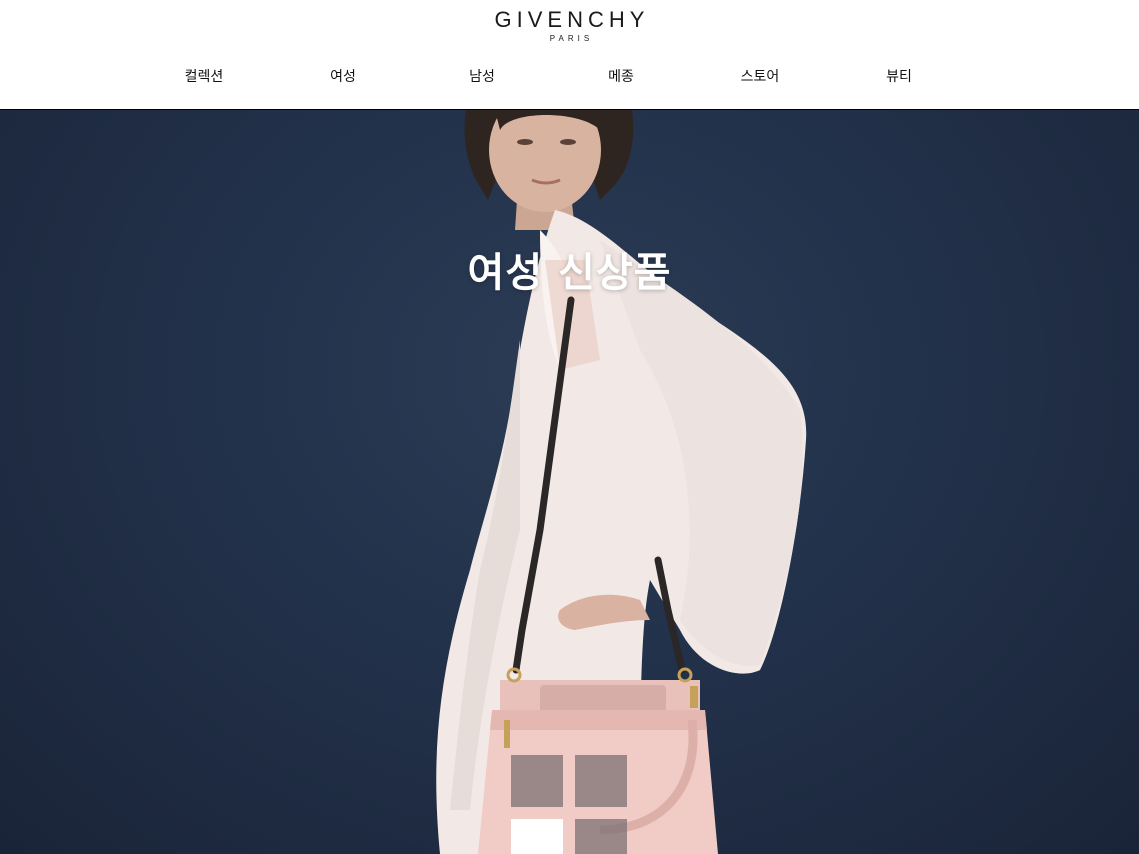 The width and height of the screenshot is (1139, 854). Describe the element at coordinates (760, 77) in the screenshot. I see `nav-item-stores: 스토어` at that location.